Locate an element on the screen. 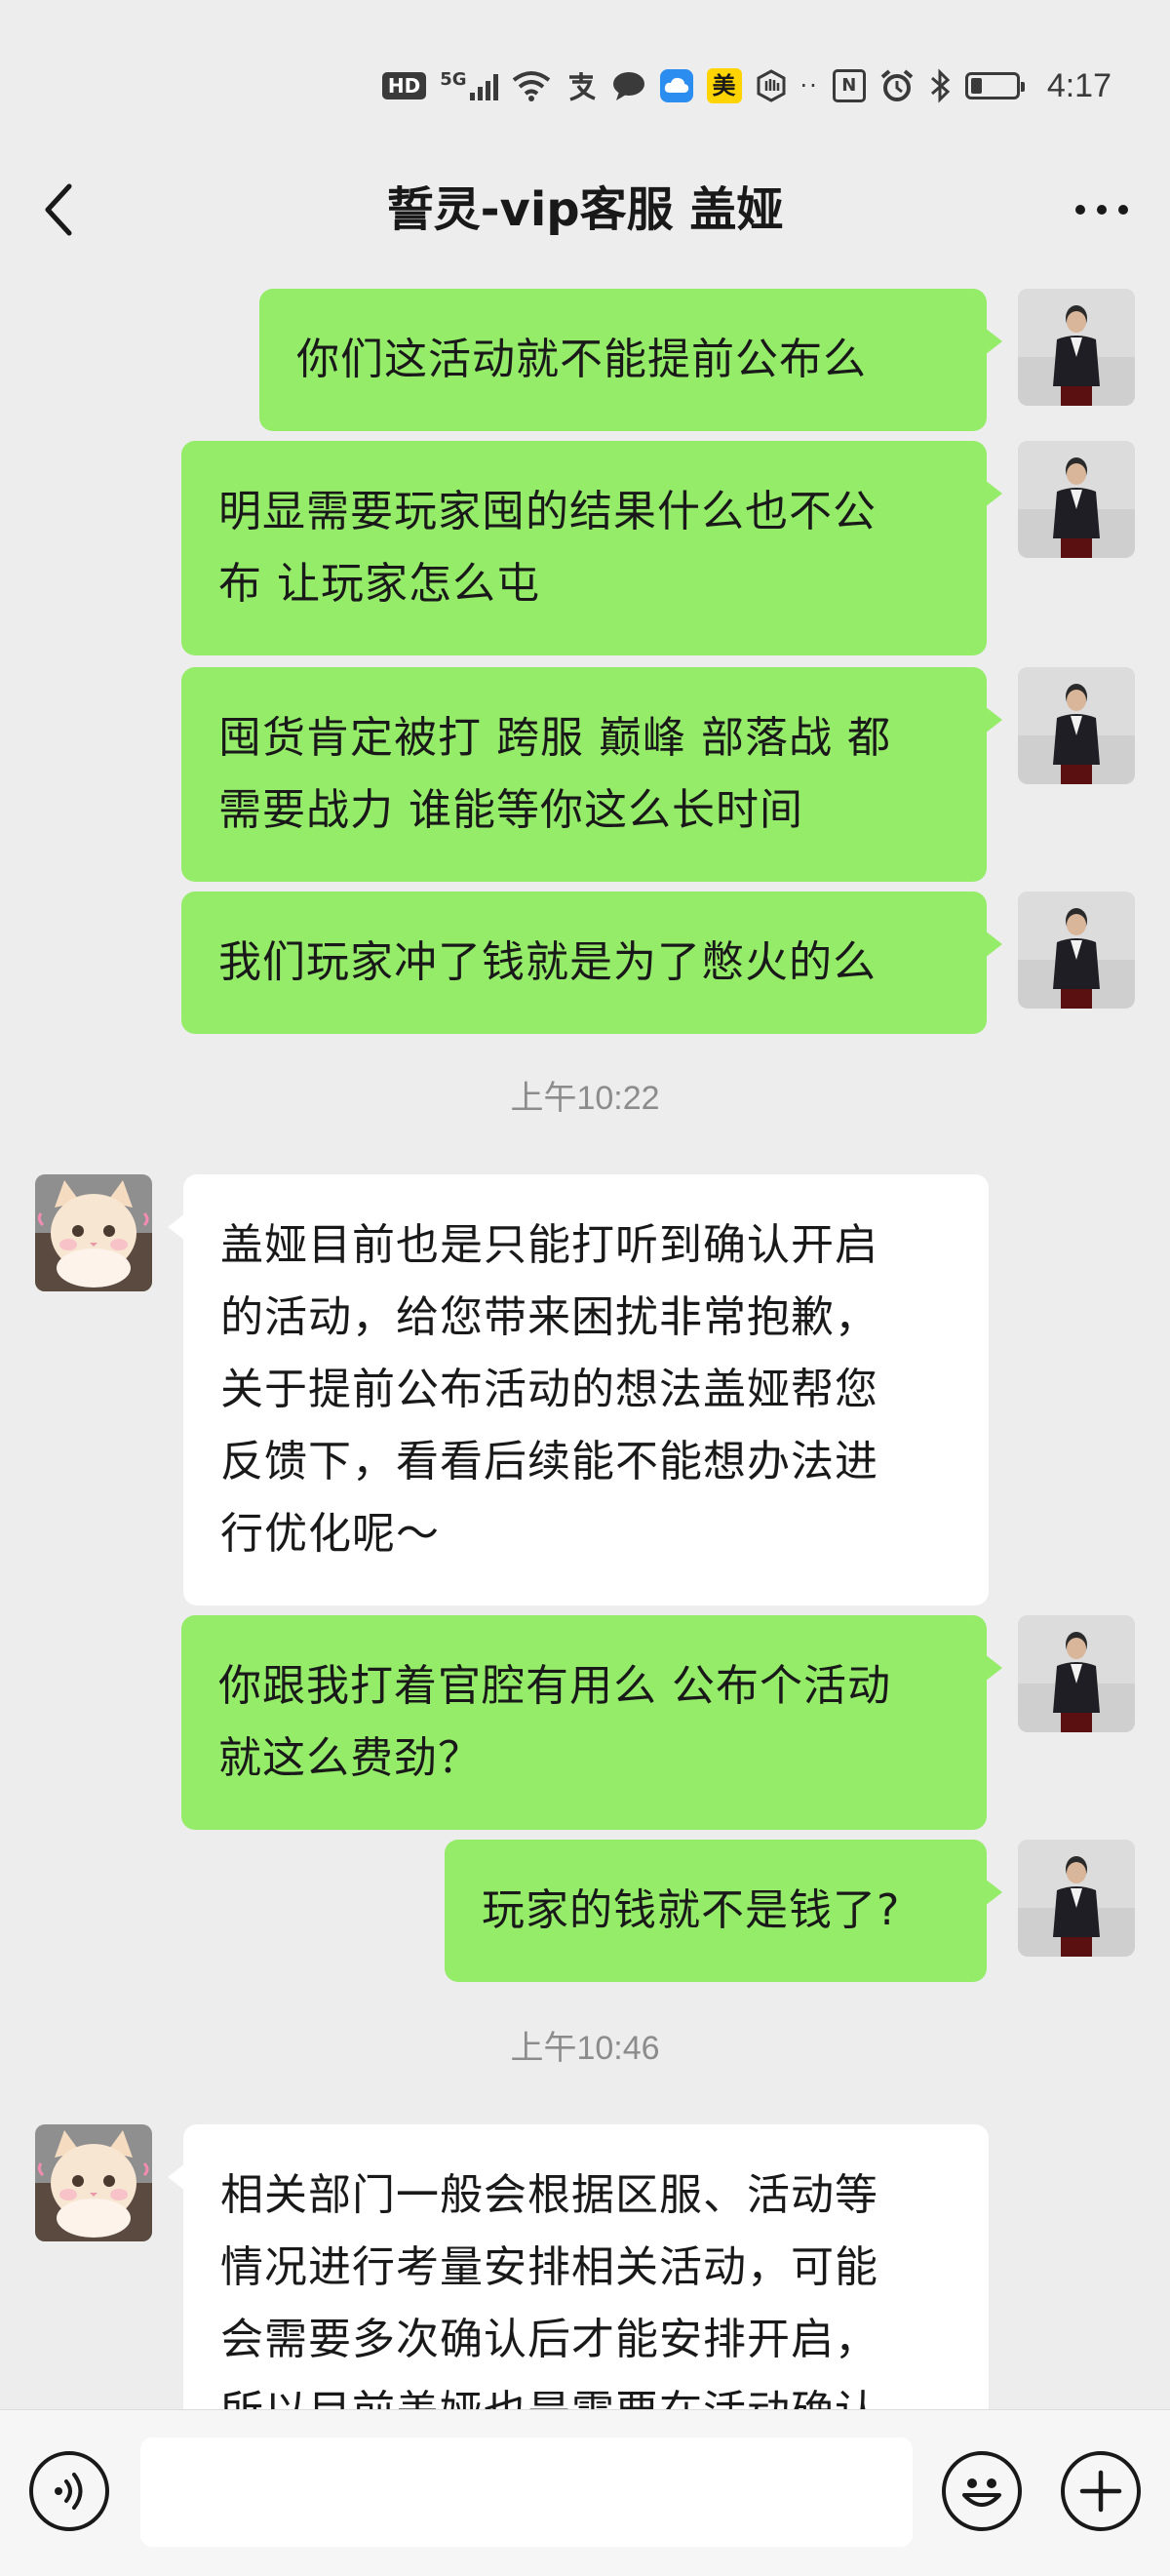 This screenshot has width=1170, height=2576. message-line: 会需要多次确认后才能安排开启， is located at coordinates (549, 2339).